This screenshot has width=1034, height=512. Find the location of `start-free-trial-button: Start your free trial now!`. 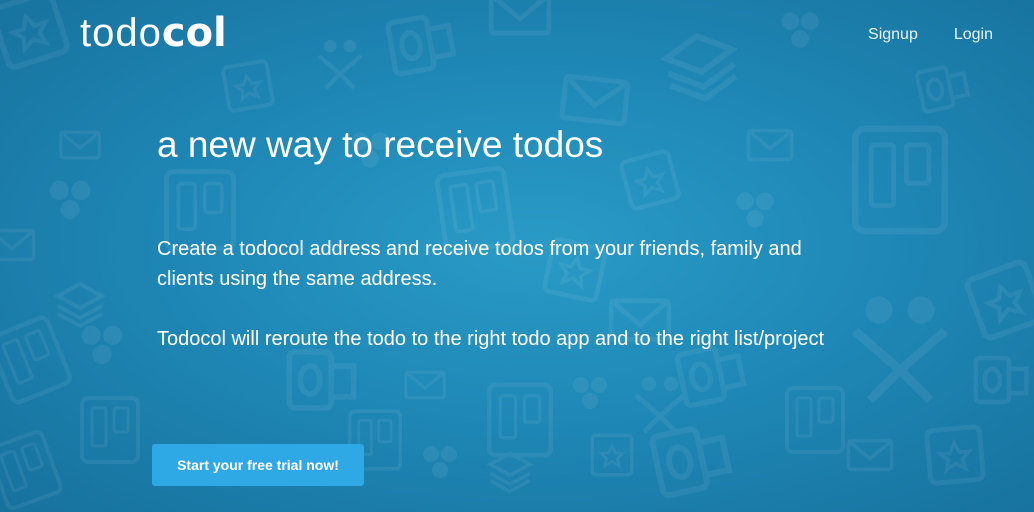

start-free-trial-button: Start your free trial now! is located at coordinates (258, 465).